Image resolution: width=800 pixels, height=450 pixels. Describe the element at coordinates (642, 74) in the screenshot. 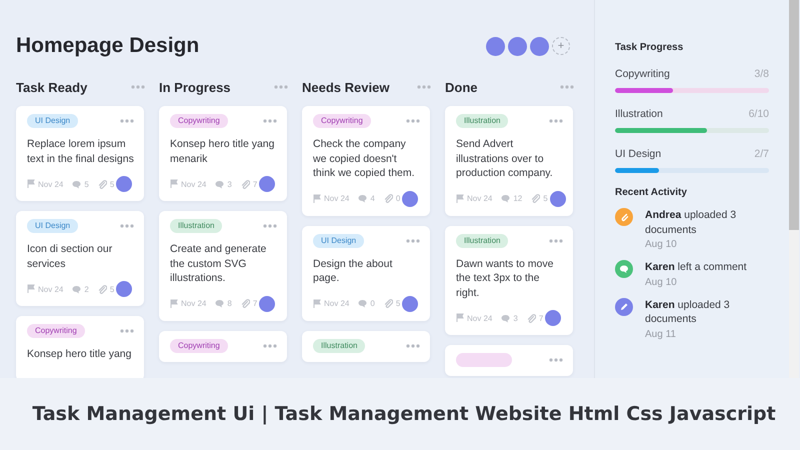

I see `progress-label: Copywriting` at that location.